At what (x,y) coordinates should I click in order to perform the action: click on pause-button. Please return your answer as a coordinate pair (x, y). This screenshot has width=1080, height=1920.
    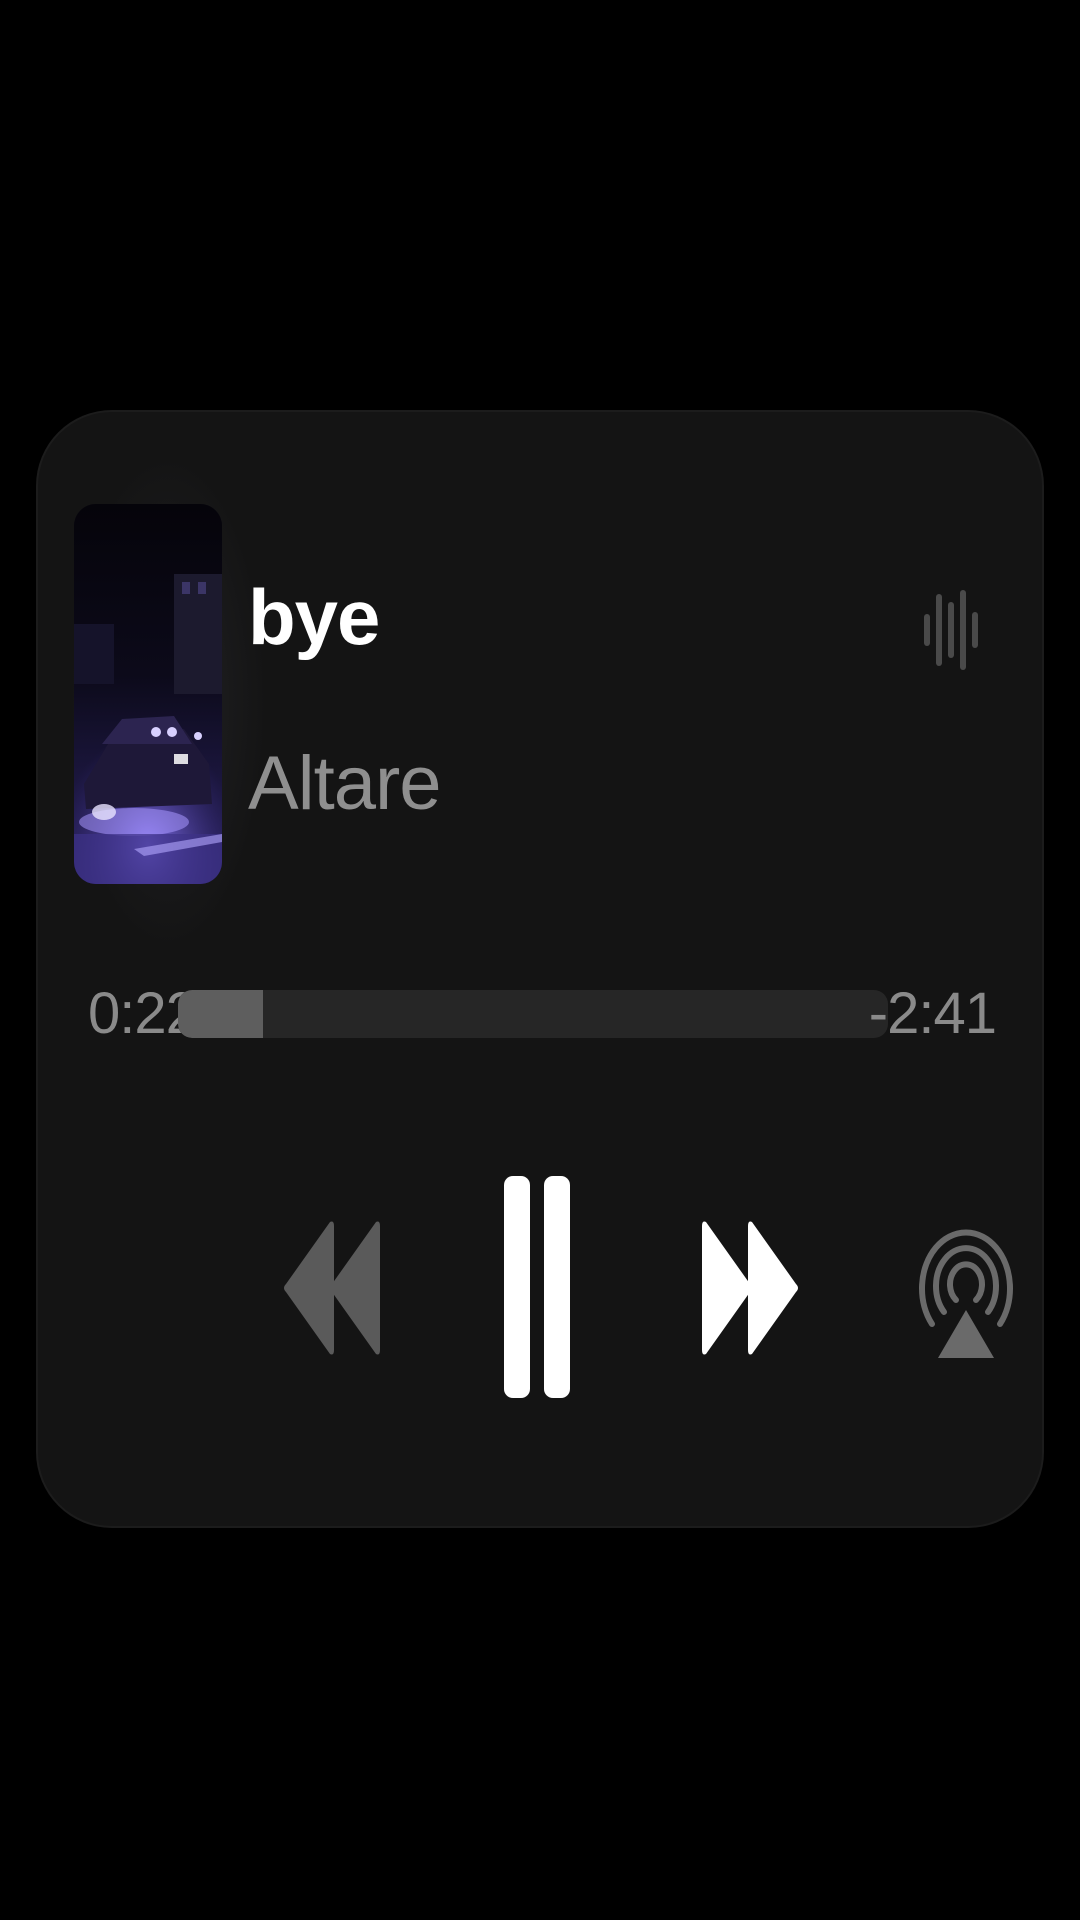
    Looking at the image, I should click on (537, 1287).